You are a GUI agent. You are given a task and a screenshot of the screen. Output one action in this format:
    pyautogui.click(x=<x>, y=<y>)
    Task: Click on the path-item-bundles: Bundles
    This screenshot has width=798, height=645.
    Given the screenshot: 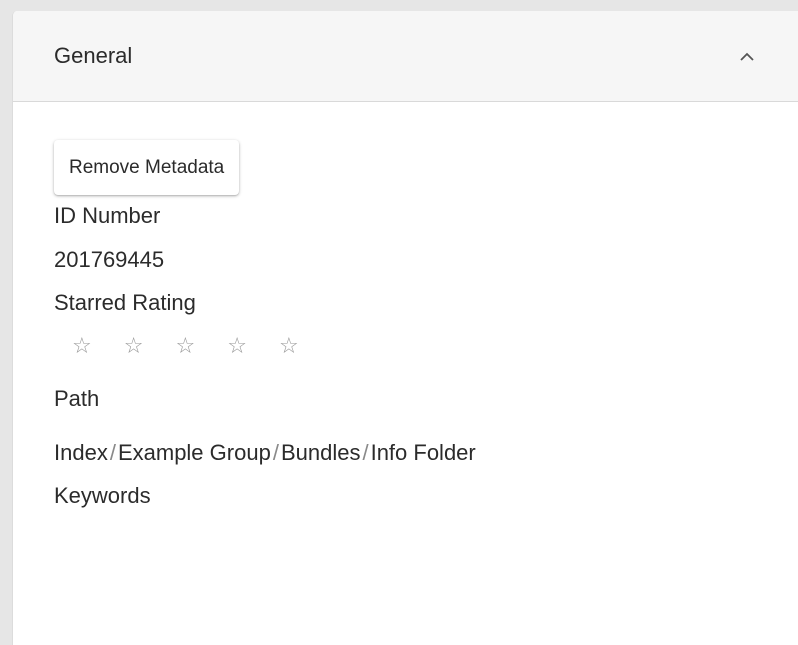 What is the action you would take?
    pyautogui.click(x=321, y=453)
    